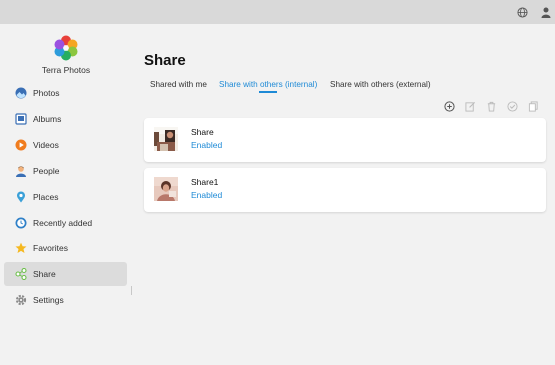  Describe the element at coordinates (131, 290) in the screenshot. I see `sidebar-scrollbar` at that location.